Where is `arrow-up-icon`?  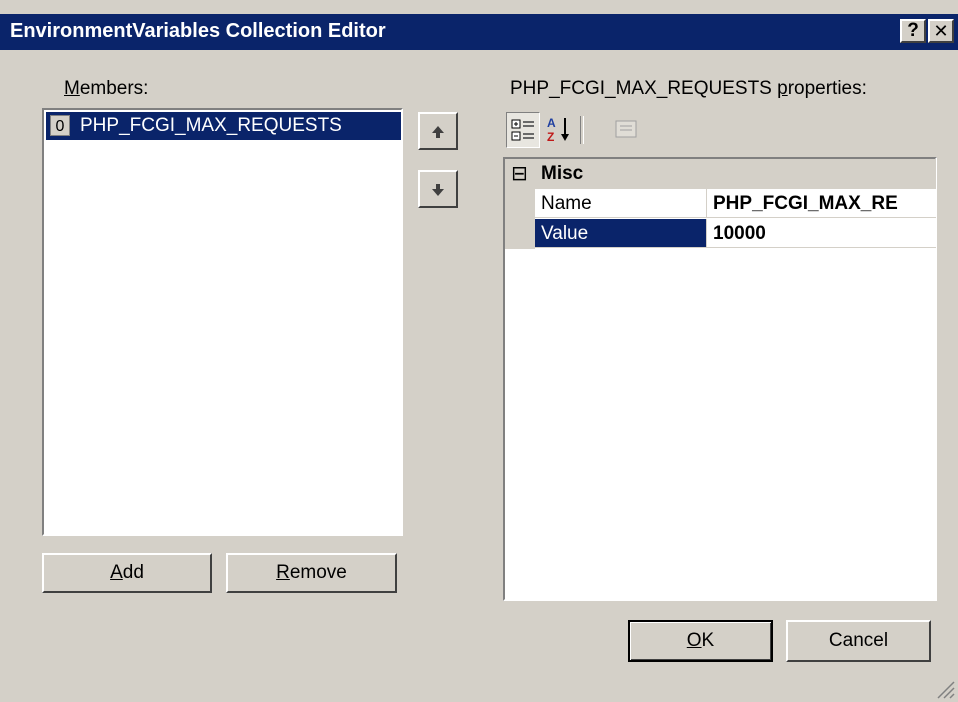 arrow-up-icon is located at coordinates (438, 132).